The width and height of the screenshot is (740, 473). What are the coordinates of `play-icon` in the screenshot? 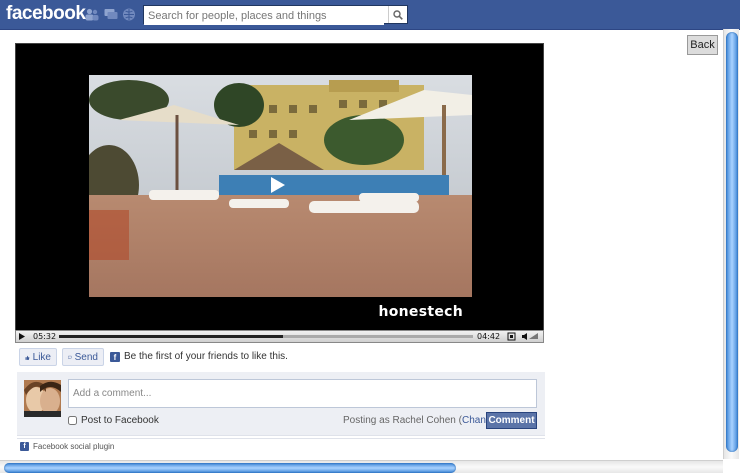 It's located at (22, 336).